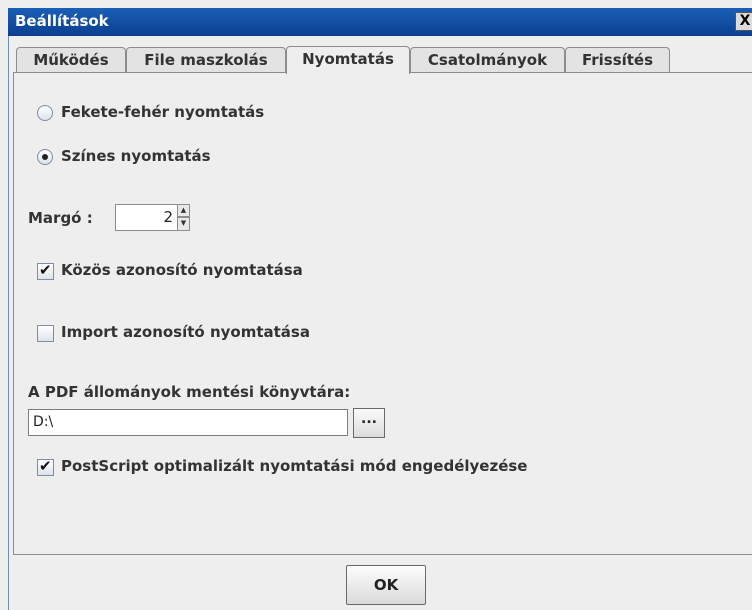 The height and width of the screenshot is (610, 752). What do you see at coordinates (188, 422) in the screenshot?
I see `pdf-dir-input: D:\` at bounding box center [188, 422].